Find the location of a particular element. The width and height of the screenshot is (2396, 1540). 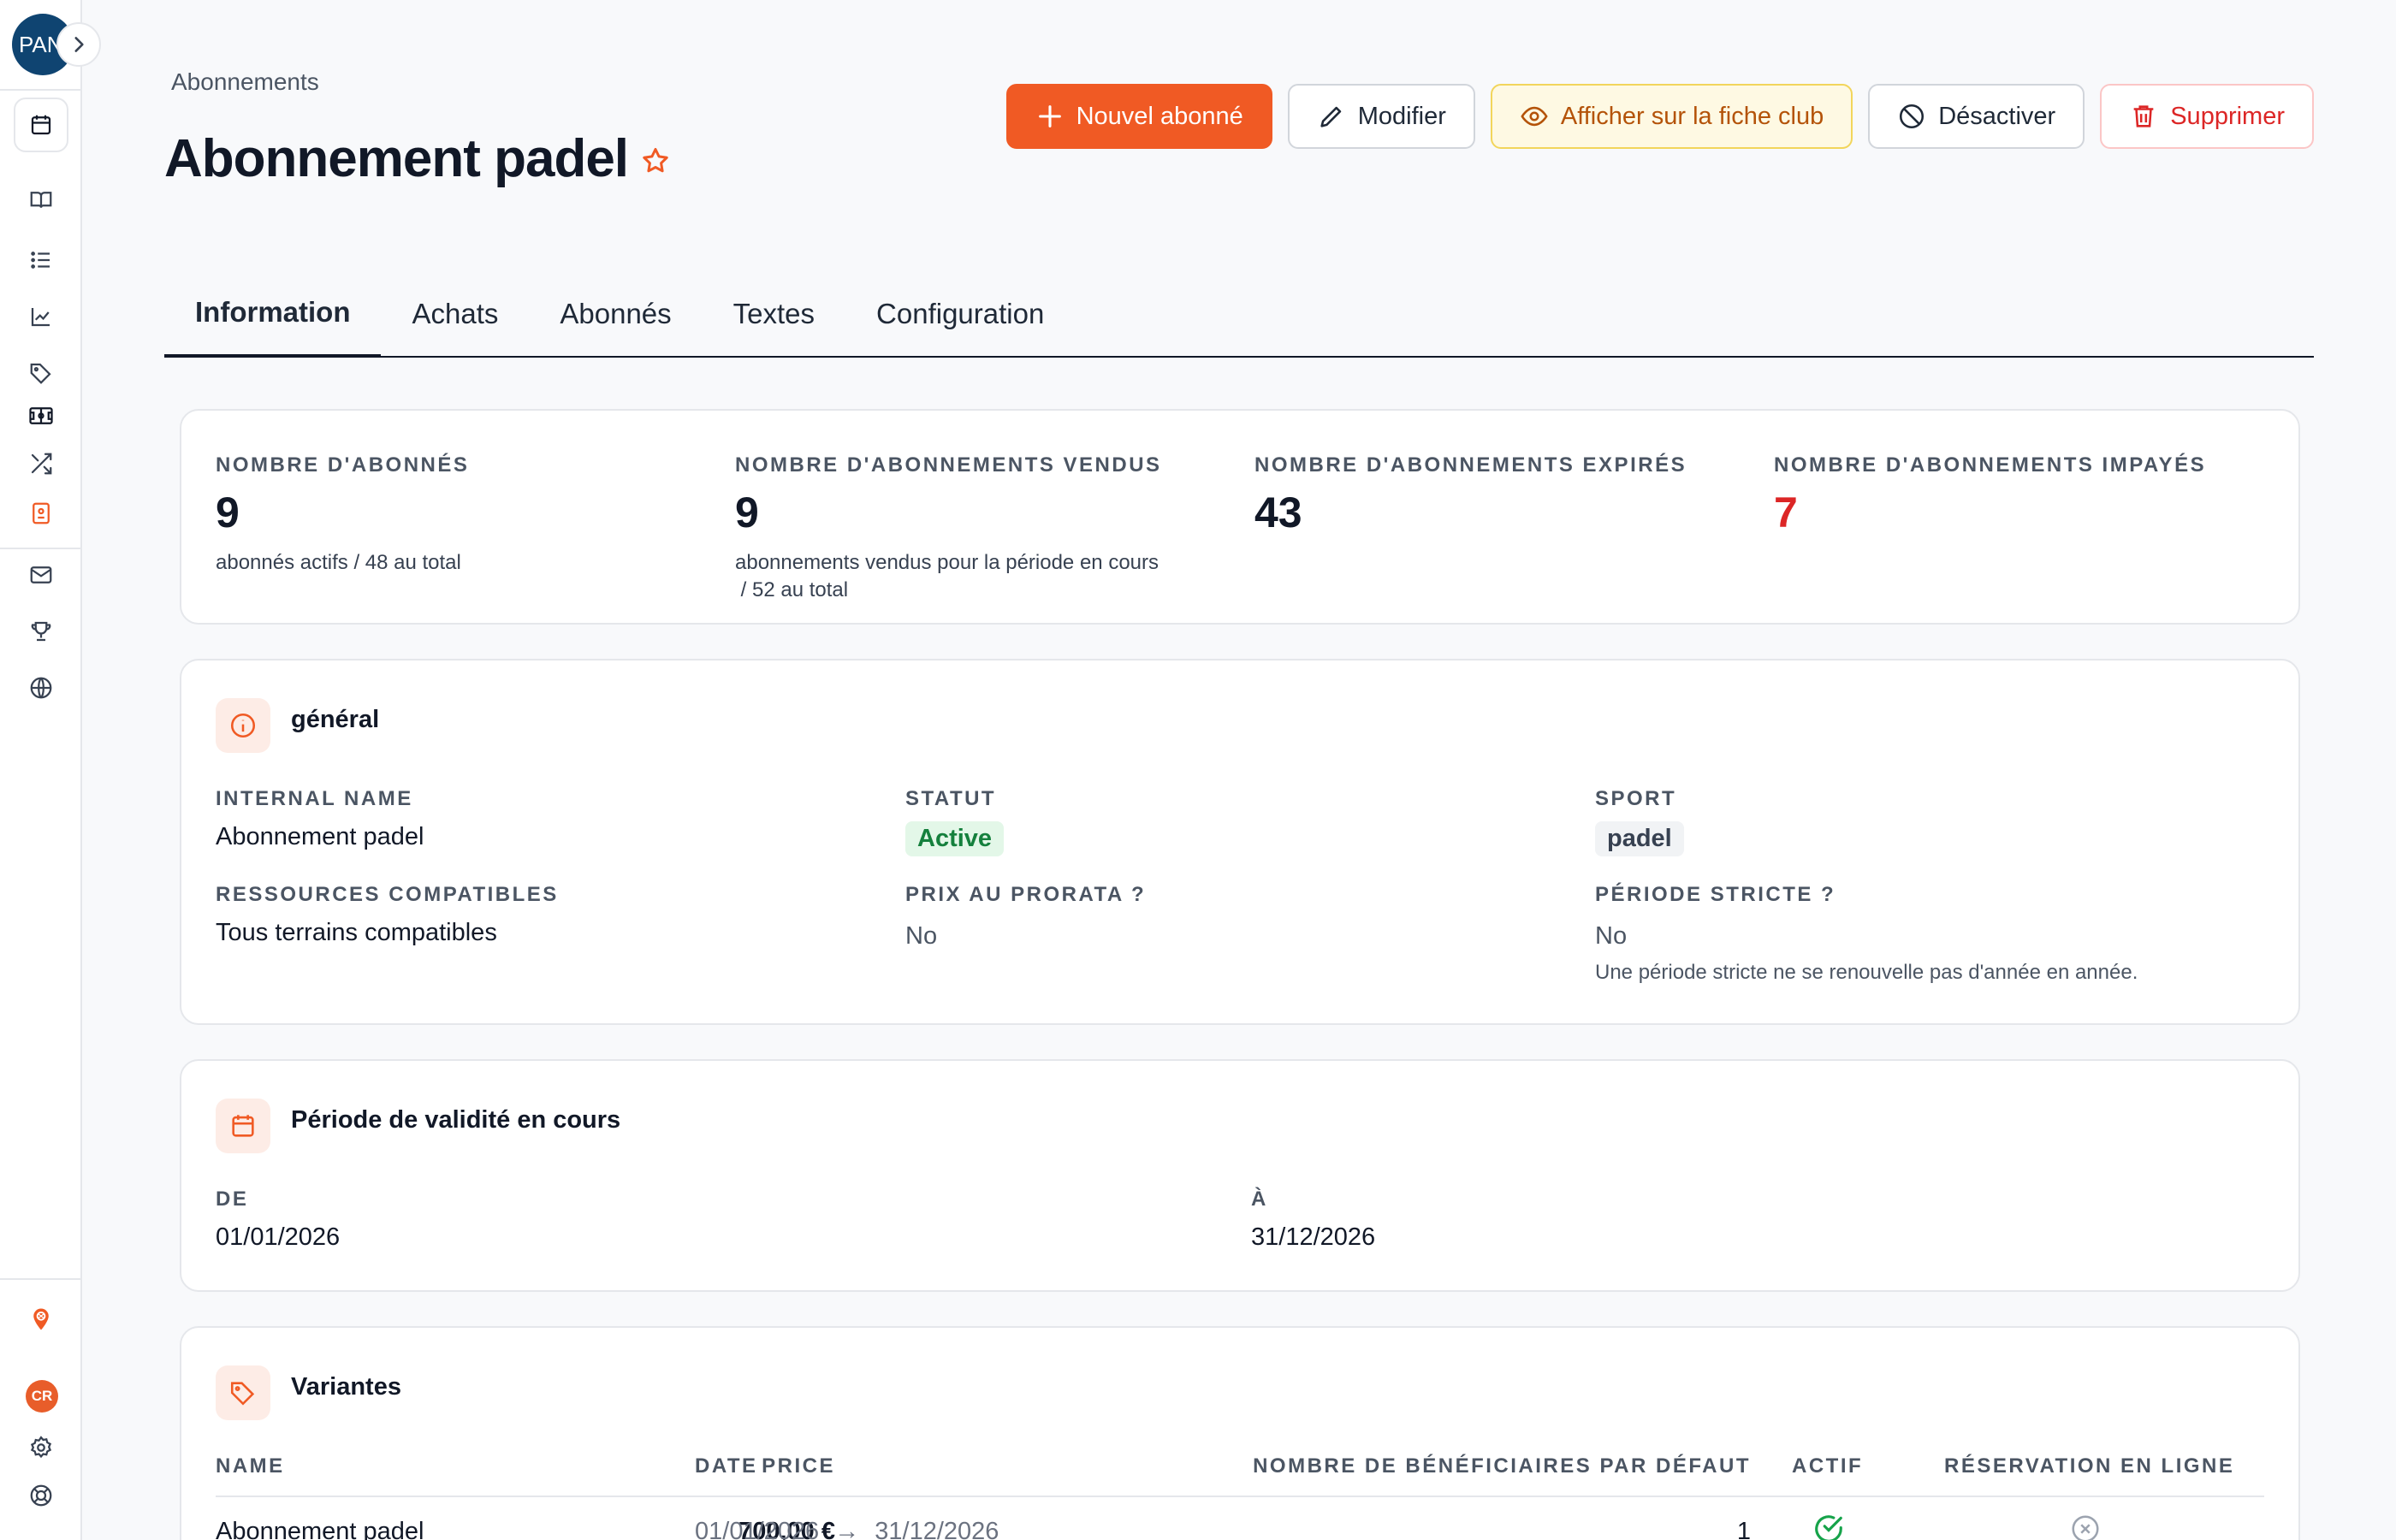

trash-icon is located at coordinates (2143, 116).